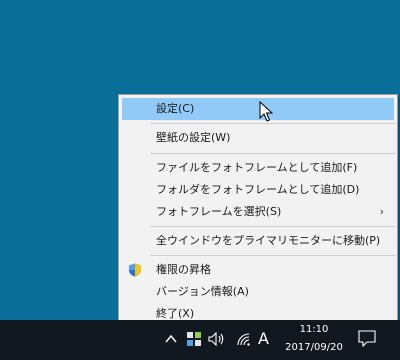 The image size is (400, 360). I want to click on menu-item-label: バージョン情報(A), so click(202, 291).